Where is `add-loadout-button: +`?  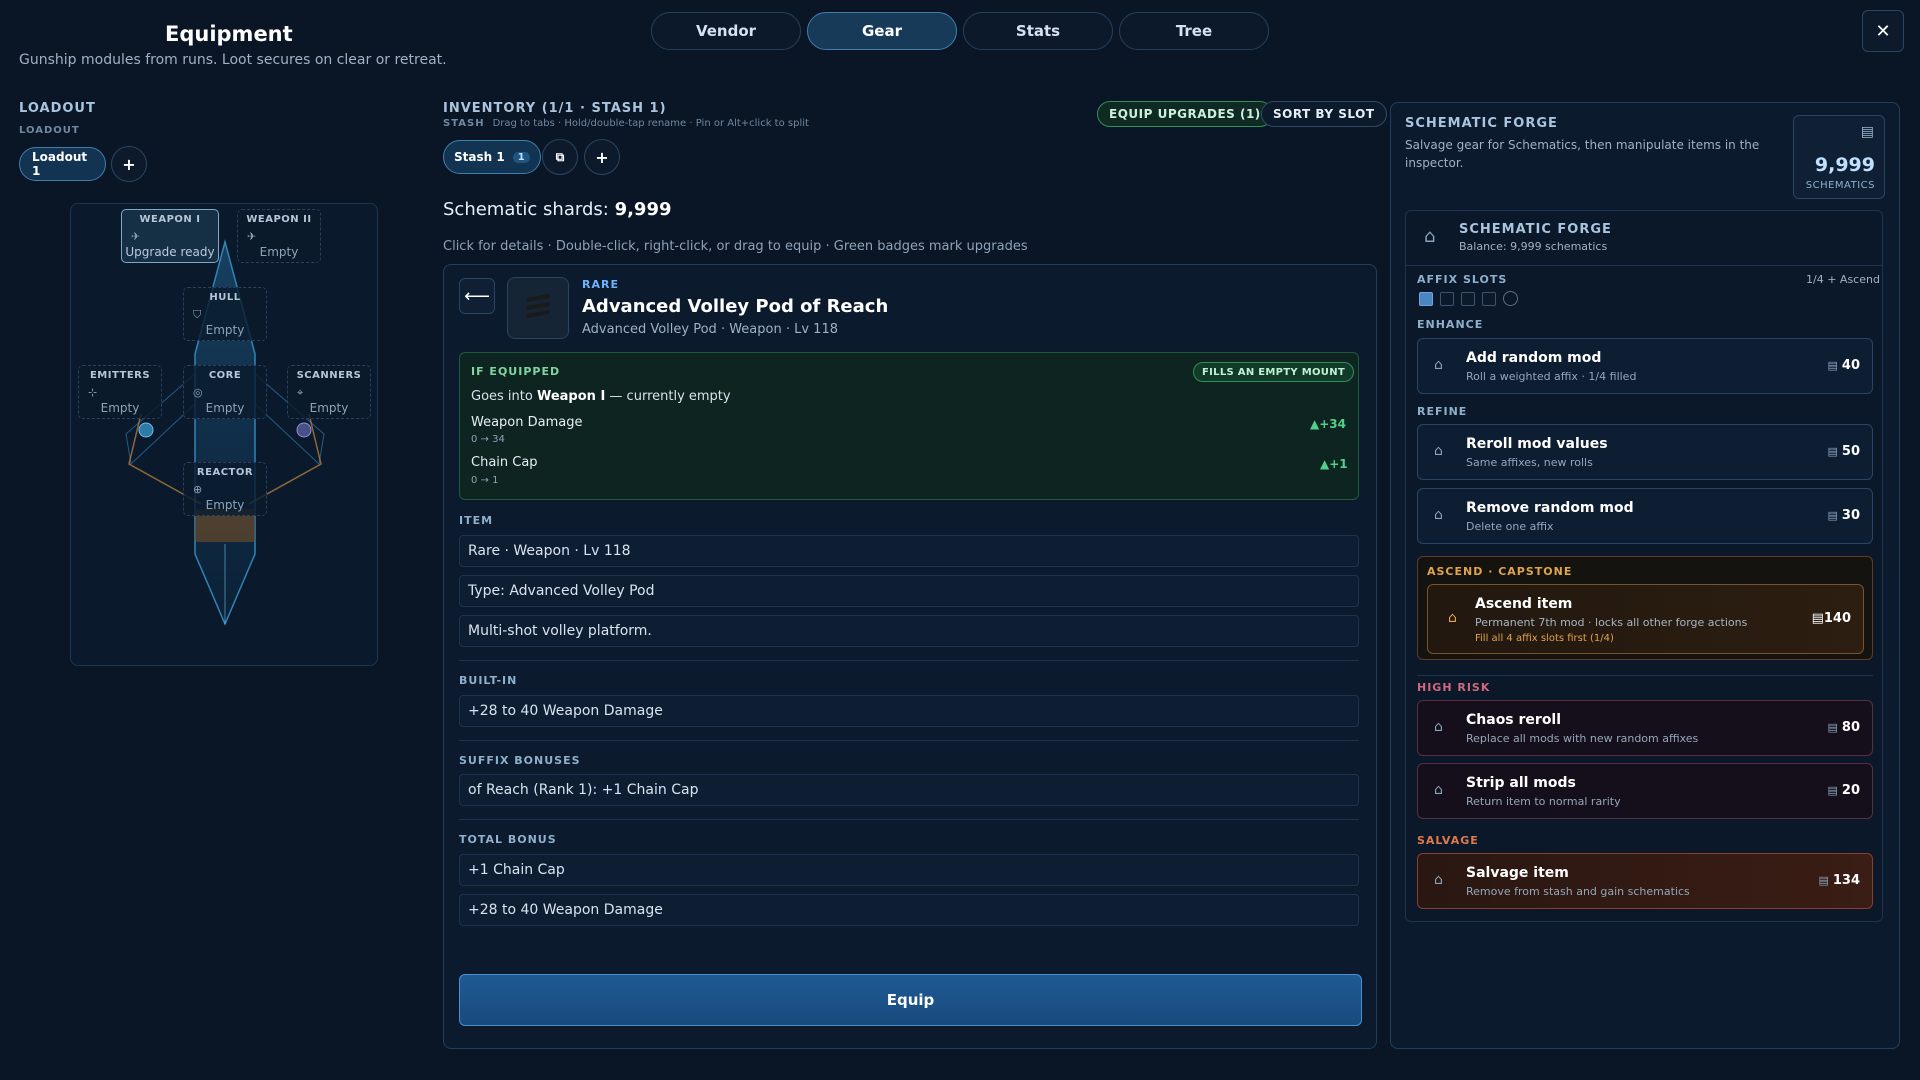
add-loadout-button: + is located at coordinates (129, 164).